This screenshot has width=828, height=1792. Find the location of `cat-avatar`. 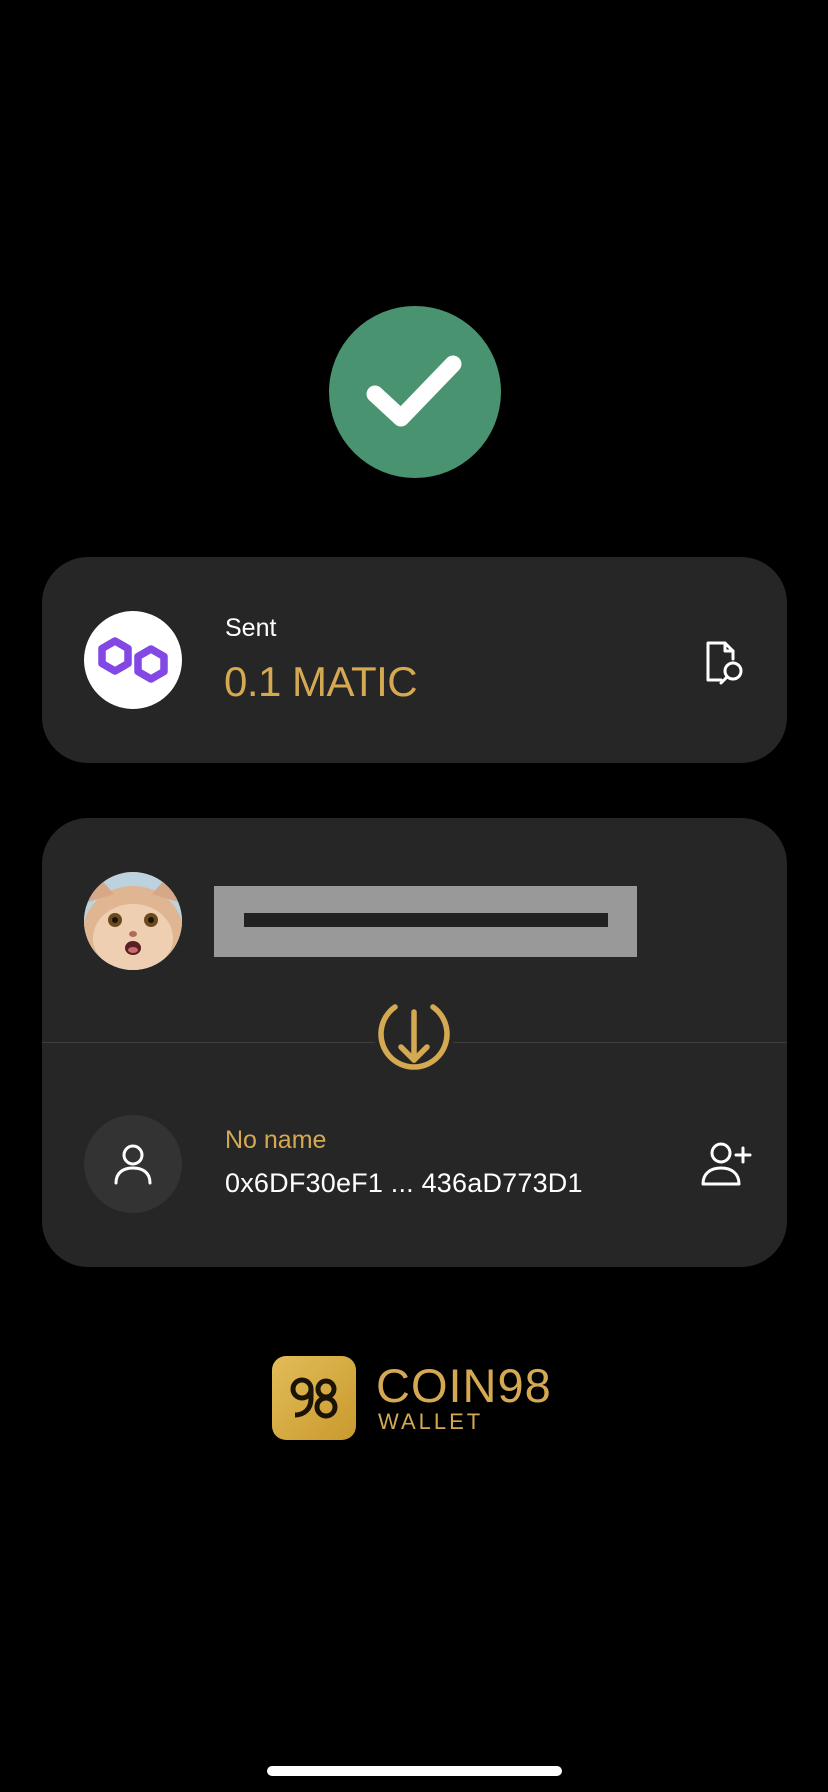

cat-avatar is located at coordinates (133, 921).